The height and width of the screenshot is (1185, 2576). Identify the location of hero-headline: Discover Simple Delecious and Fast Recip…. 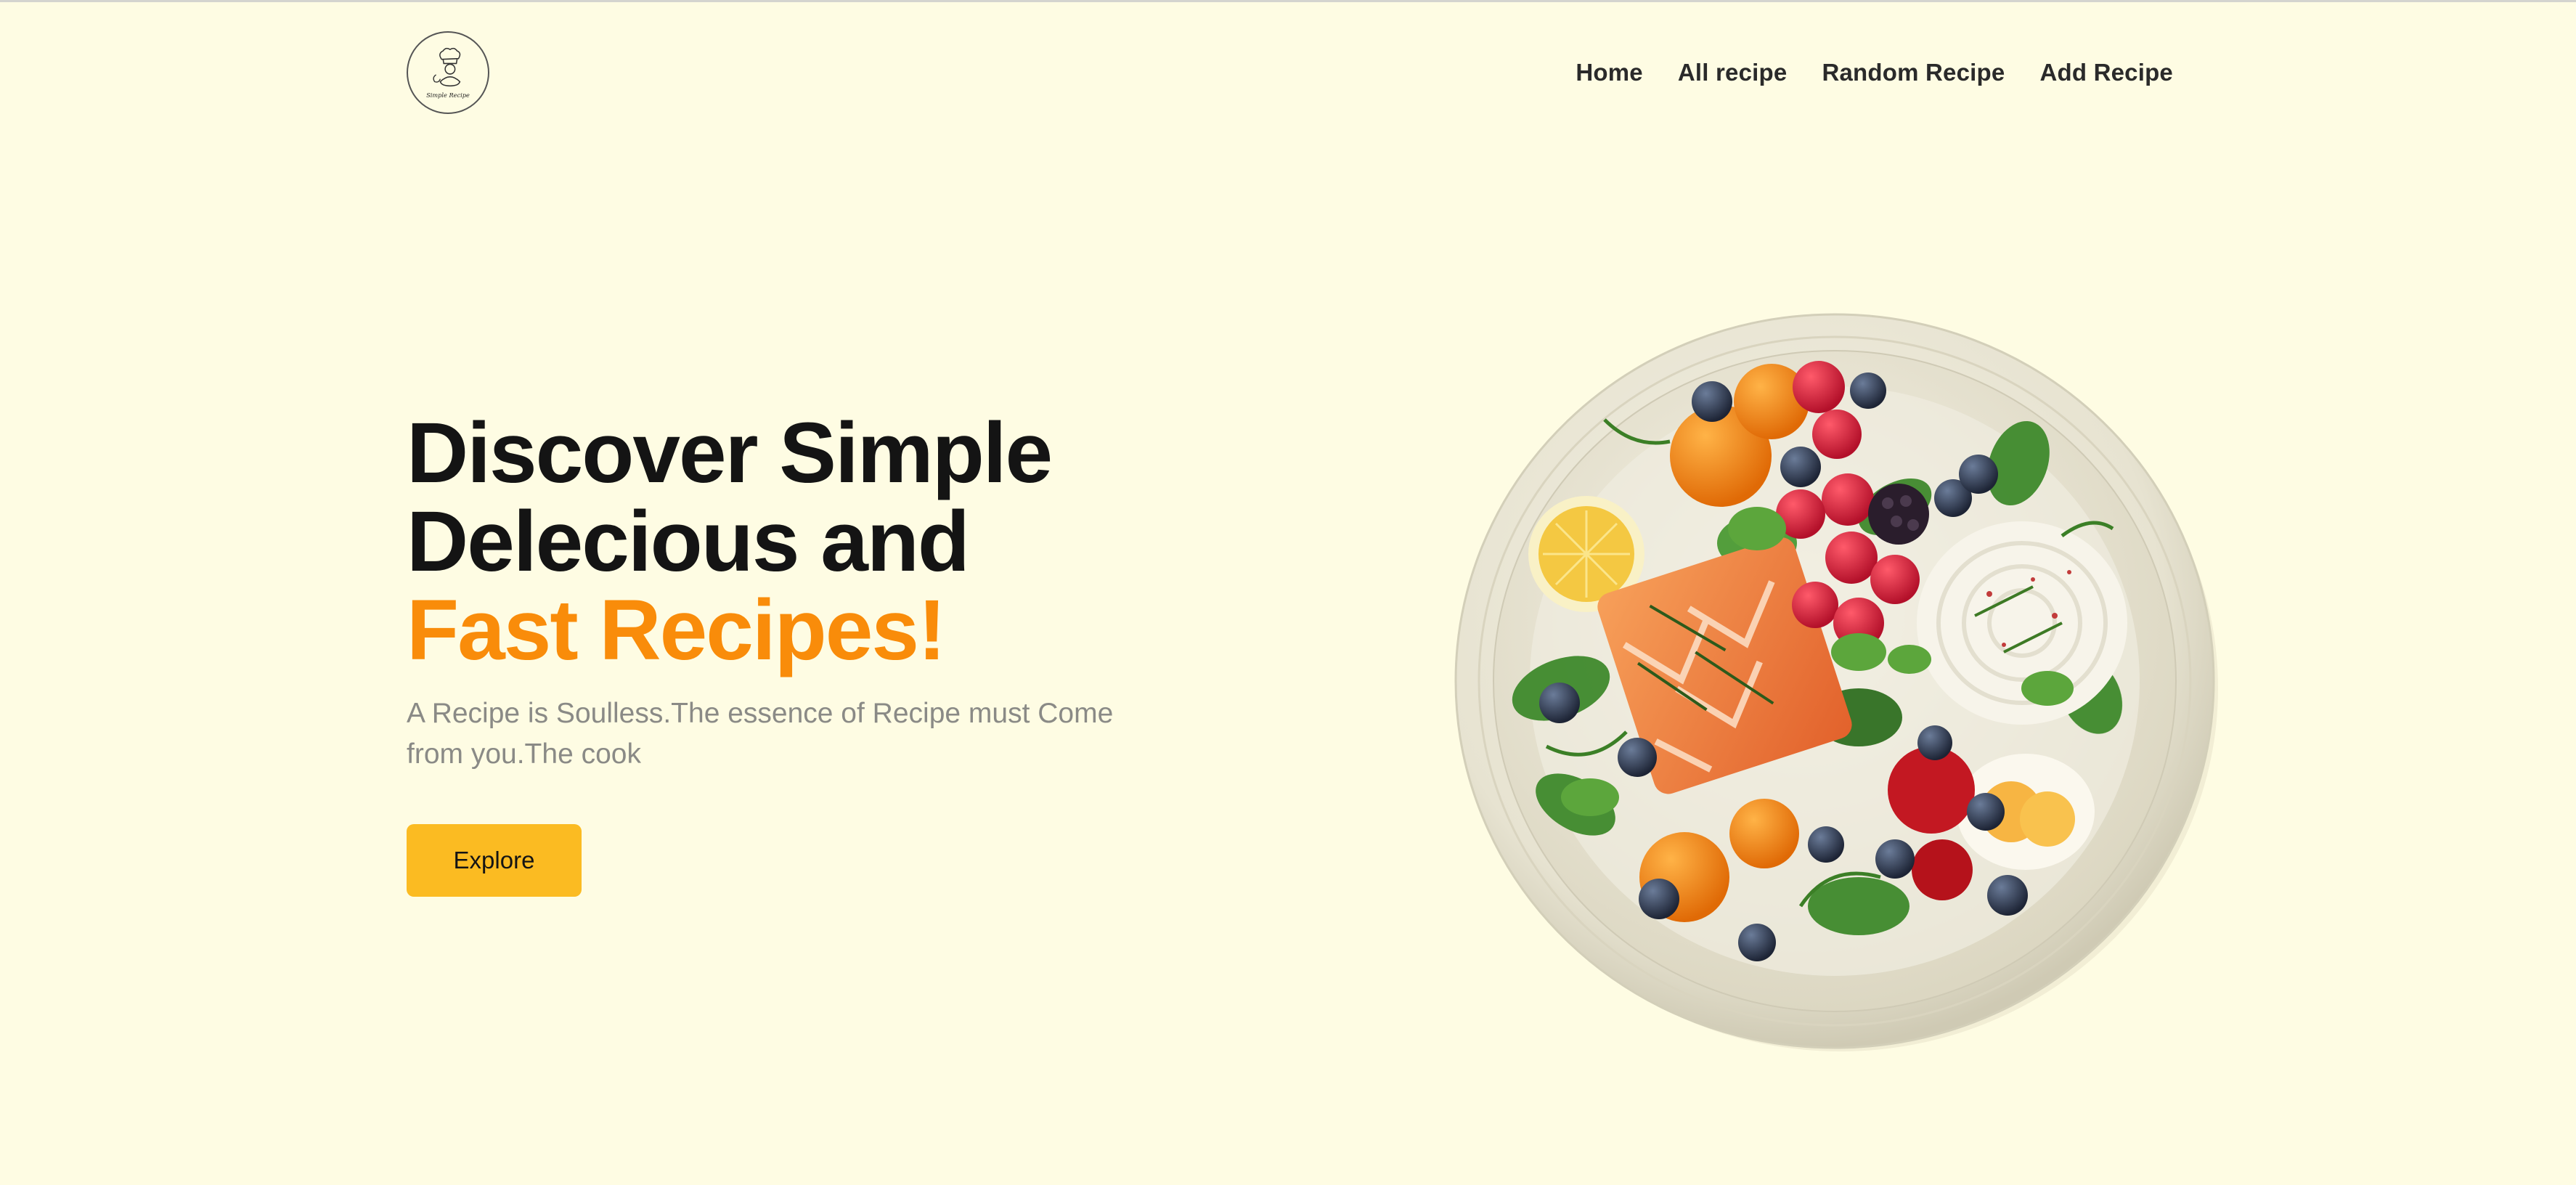
(806, 542).